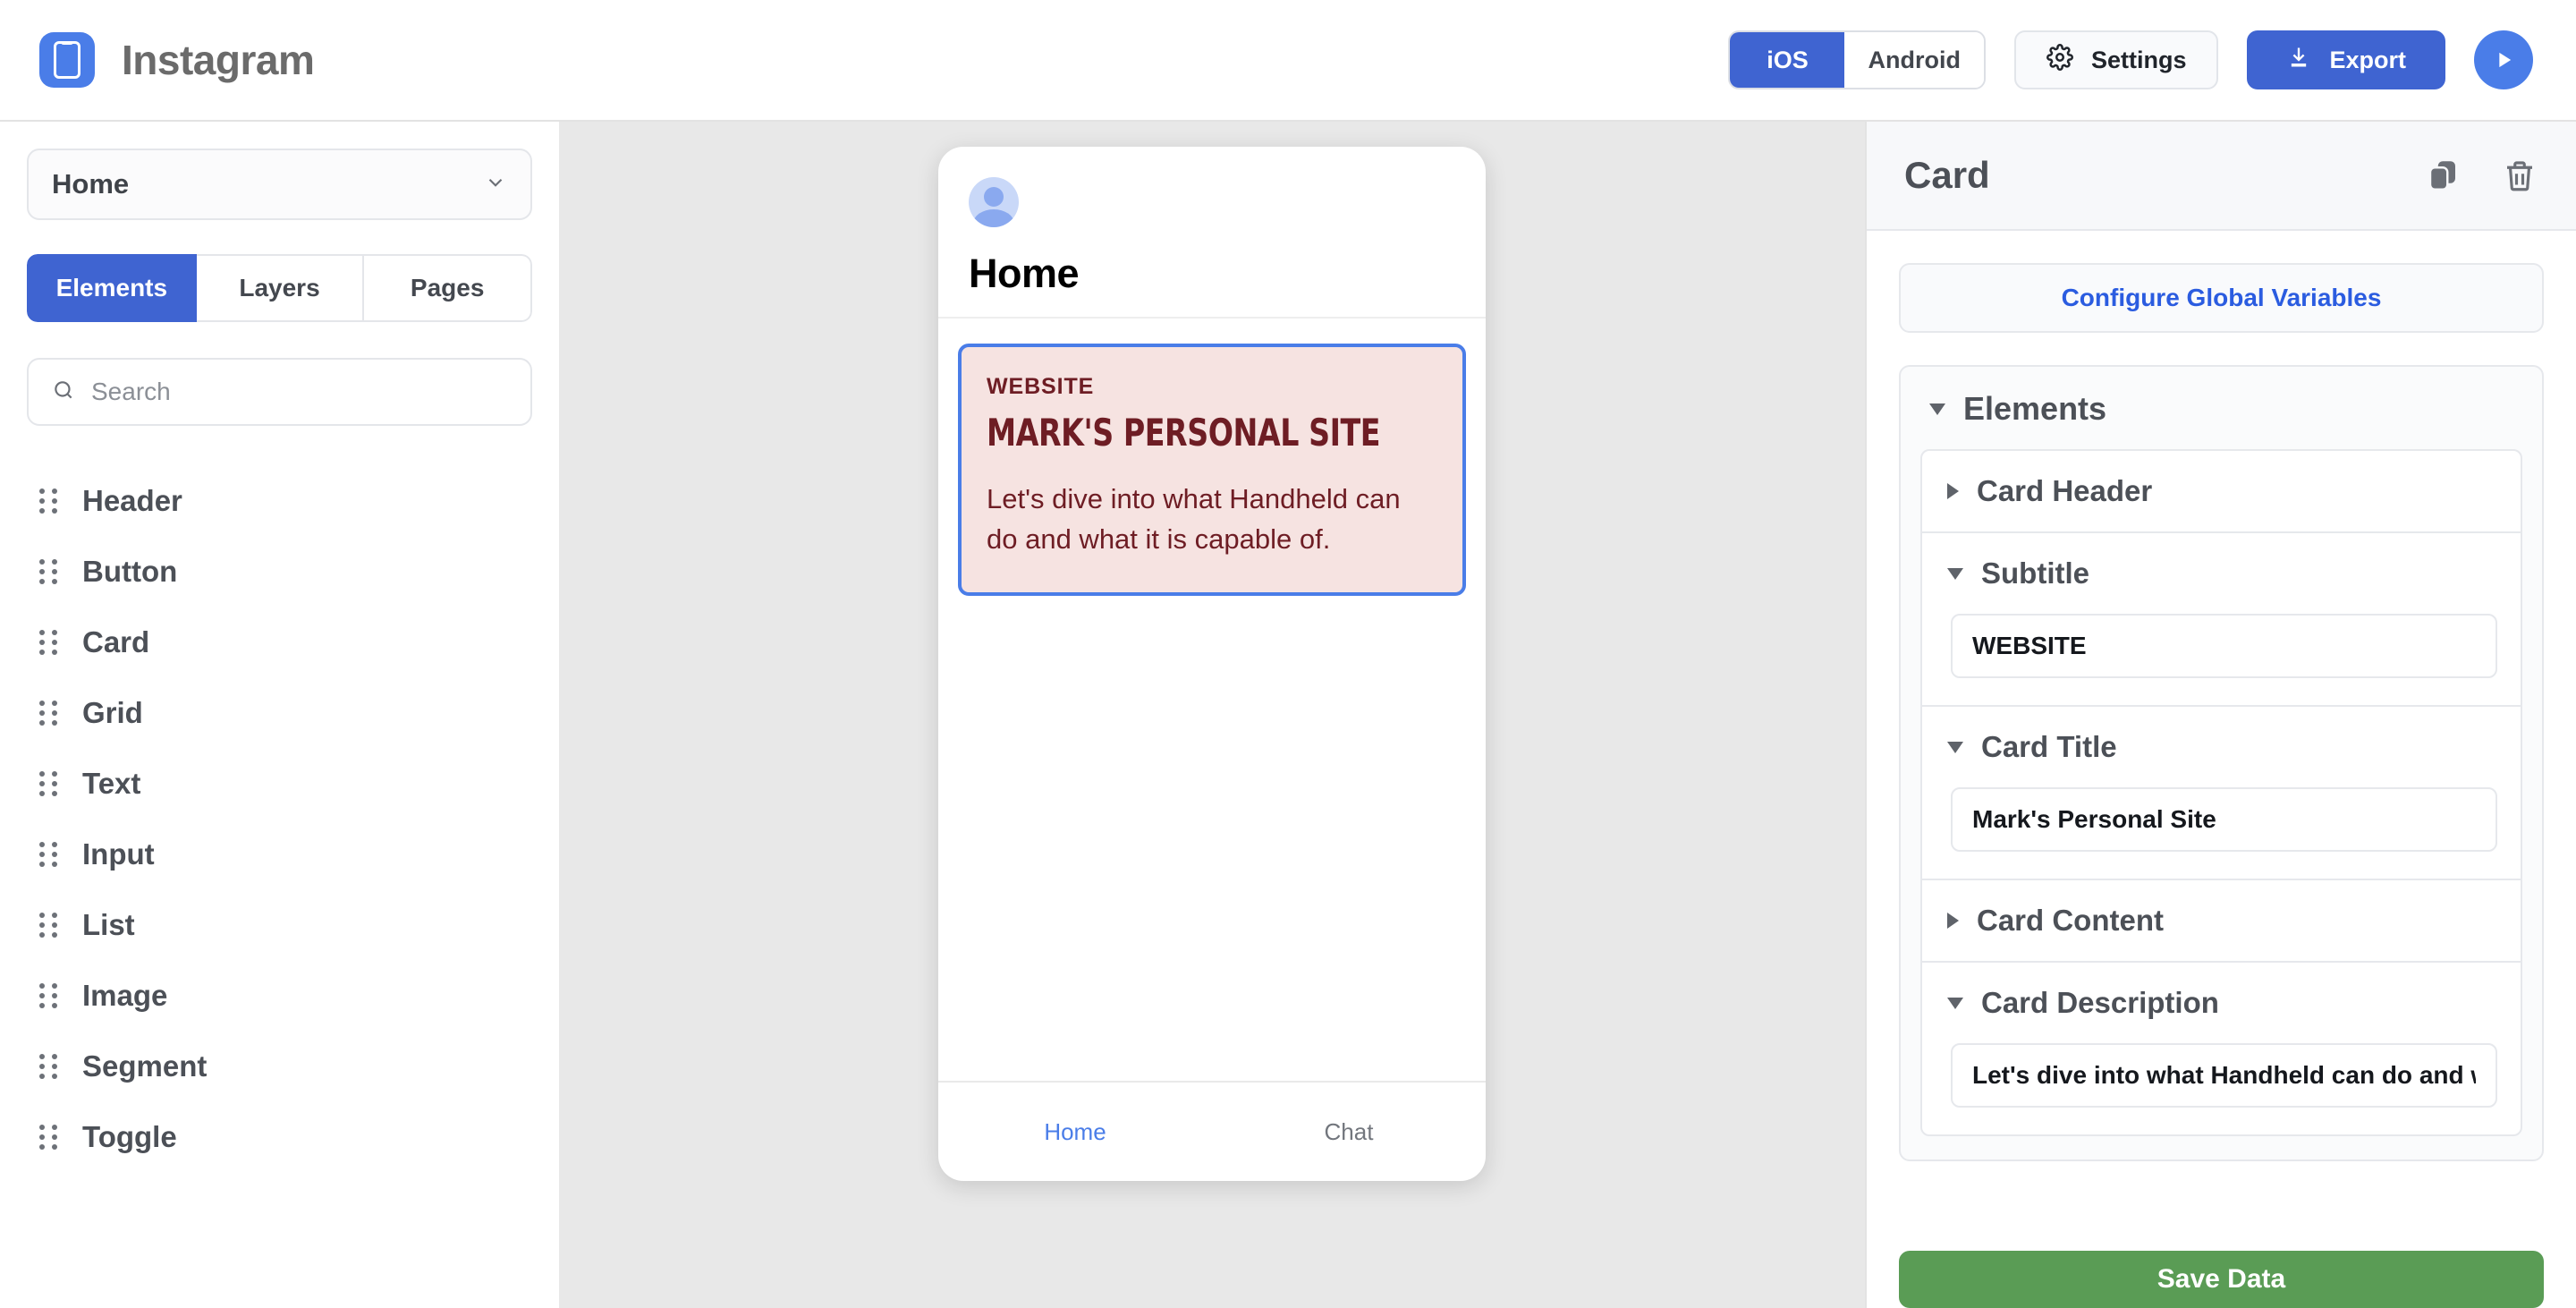 The height and width of the screenshot is (1308, 2576). What do you see at coordinates (2070, 920) in the screenshot?
I see `accordion-section-label: Card Content` at bounding box center [2070, 920].